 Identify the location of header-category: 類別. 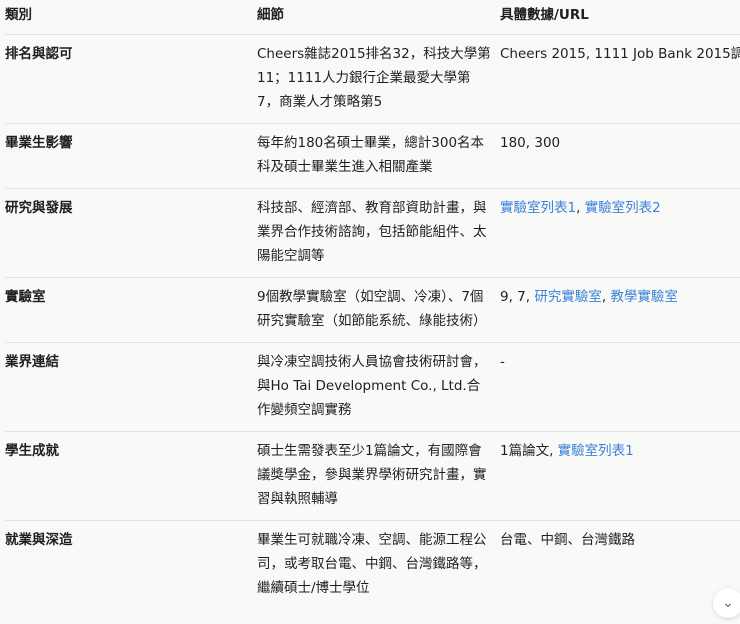
(18, 15).